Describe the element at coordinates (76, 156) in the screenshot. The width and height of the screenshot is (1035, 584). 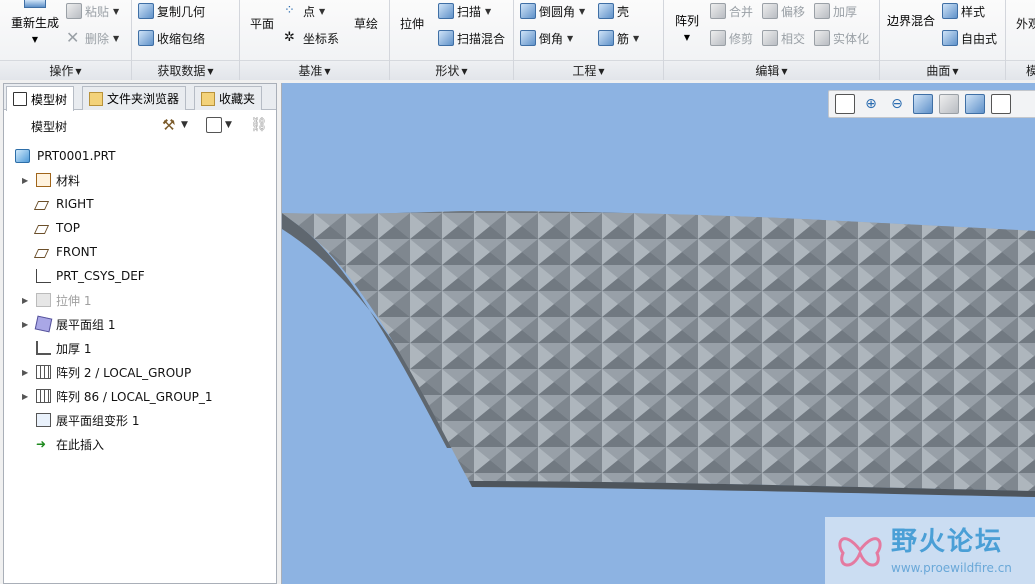
I see `tree-item-label: PRT0001.PRT` at that location.